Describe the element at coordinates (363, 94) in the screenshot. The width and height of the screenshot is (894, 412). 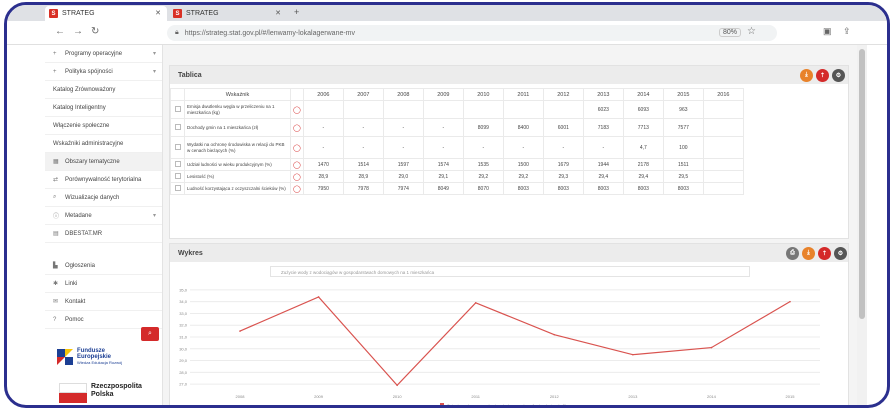
I see `year-header: 2007` at that location.